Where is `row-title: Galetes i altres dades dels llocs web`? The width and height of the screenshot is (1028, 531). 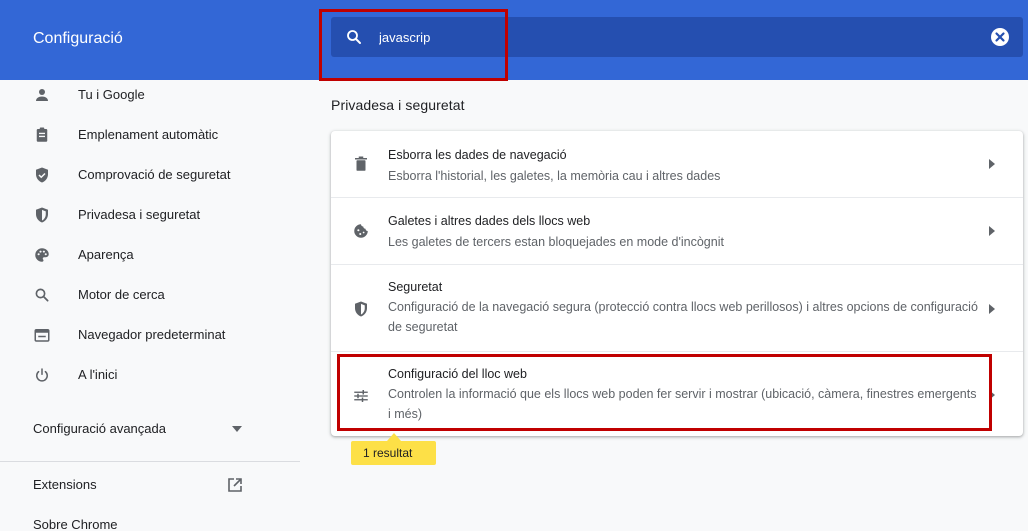 row-title: Galetes i altres dades dels llocs web is located at coordinates (489, 221).